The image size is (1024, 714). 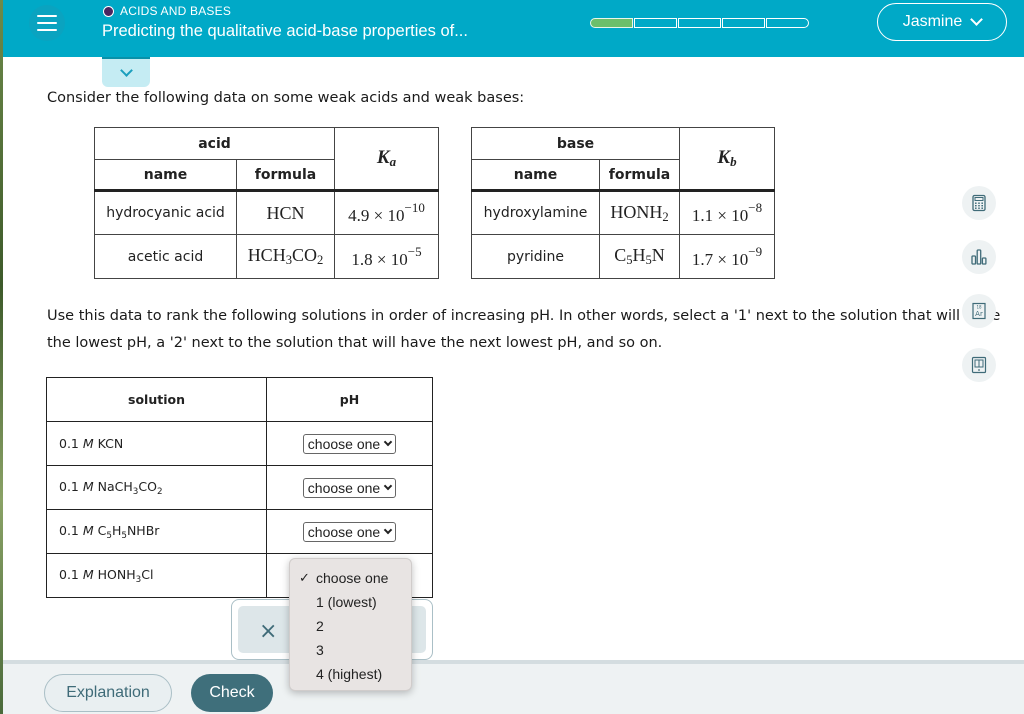 I want to click on progress-bar, so click(x=699, y=23).